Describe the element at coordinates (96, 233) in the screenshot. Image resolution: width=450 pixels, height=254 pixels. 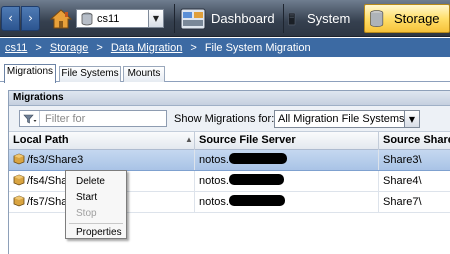
I see `menu-item-properties: Properties` at that location.